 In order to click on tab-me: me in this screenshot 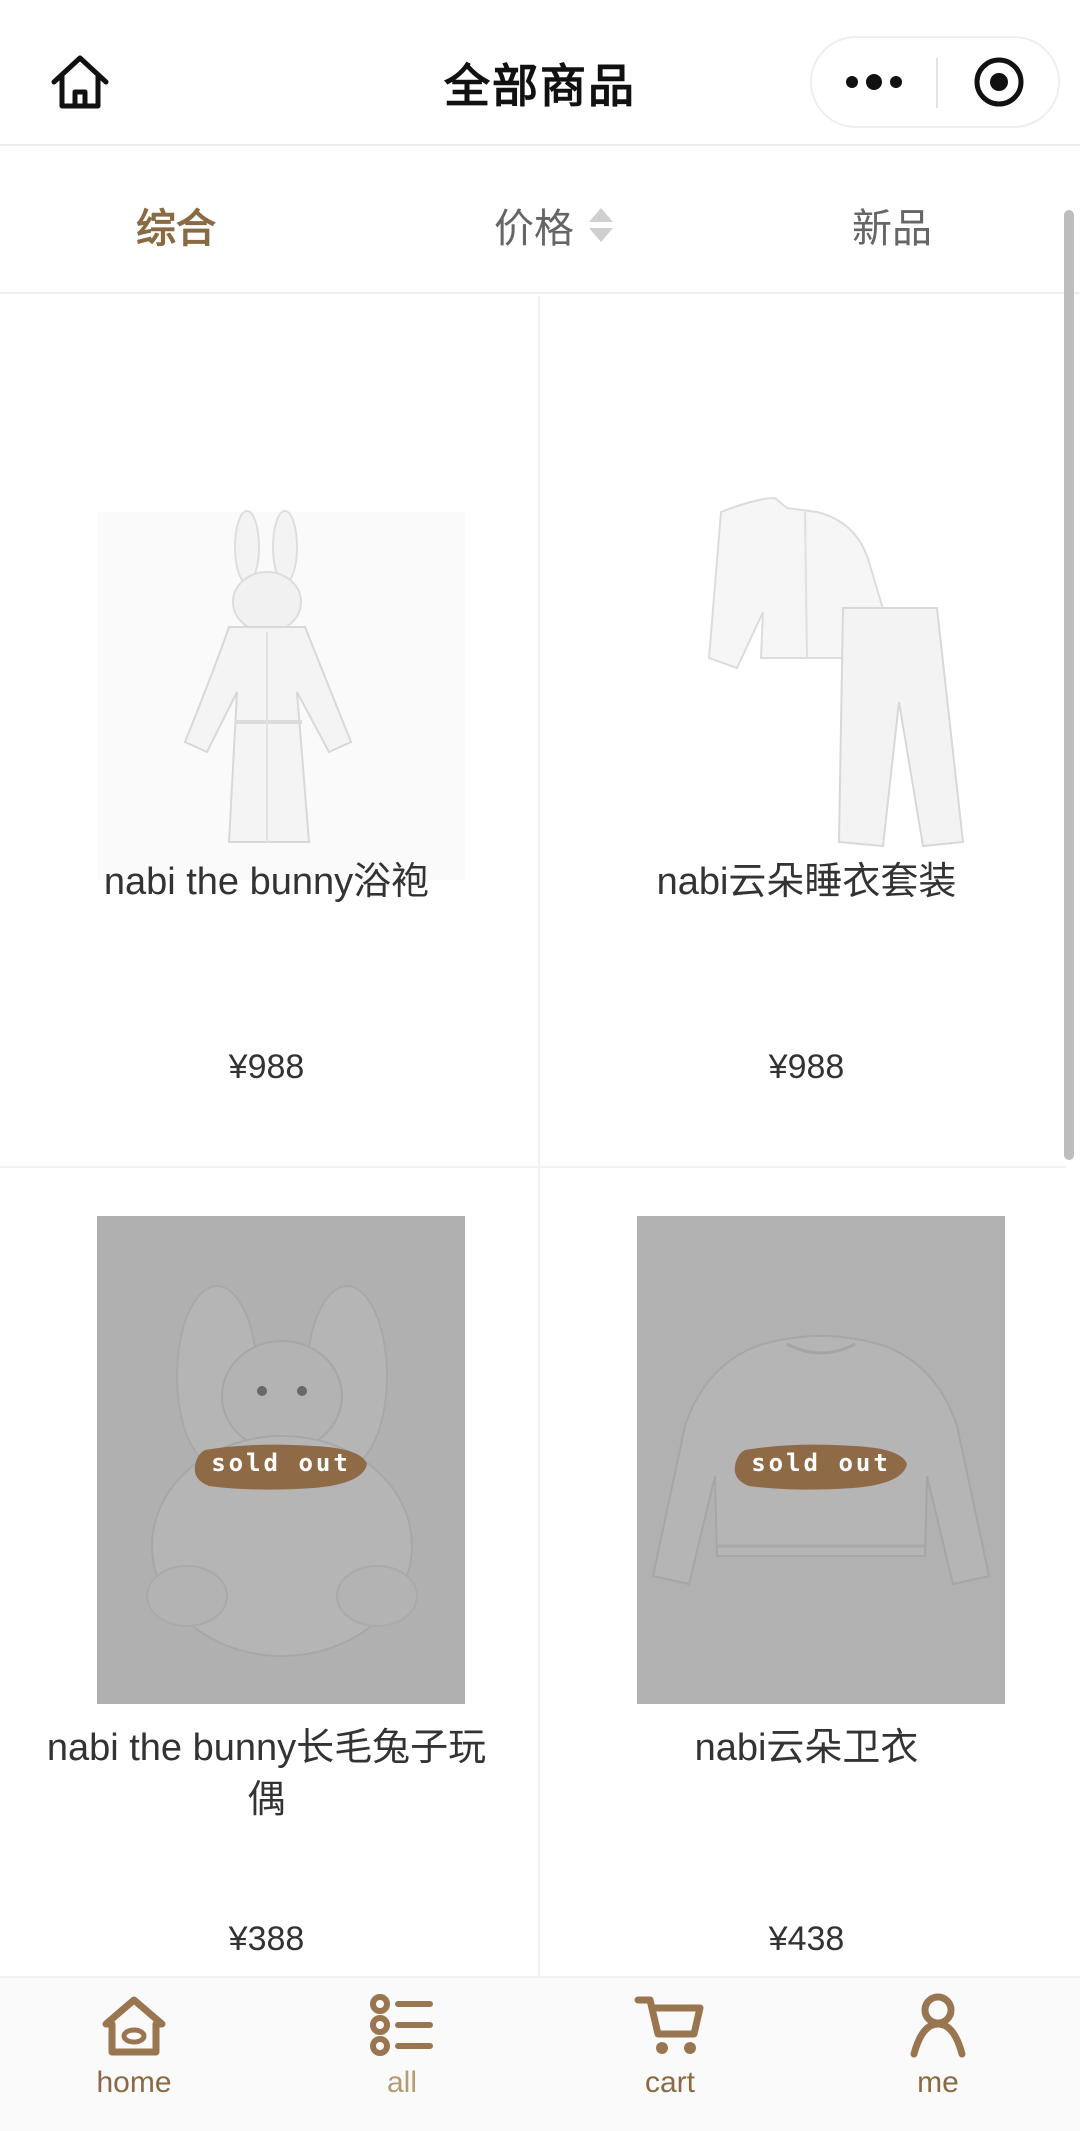, I will do `click(938, 2057)`.